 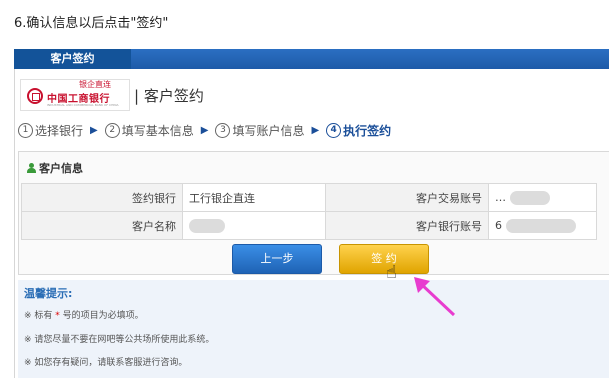 I want to click on tip-prefix: ※ 标有, so click(x=38, y=316).